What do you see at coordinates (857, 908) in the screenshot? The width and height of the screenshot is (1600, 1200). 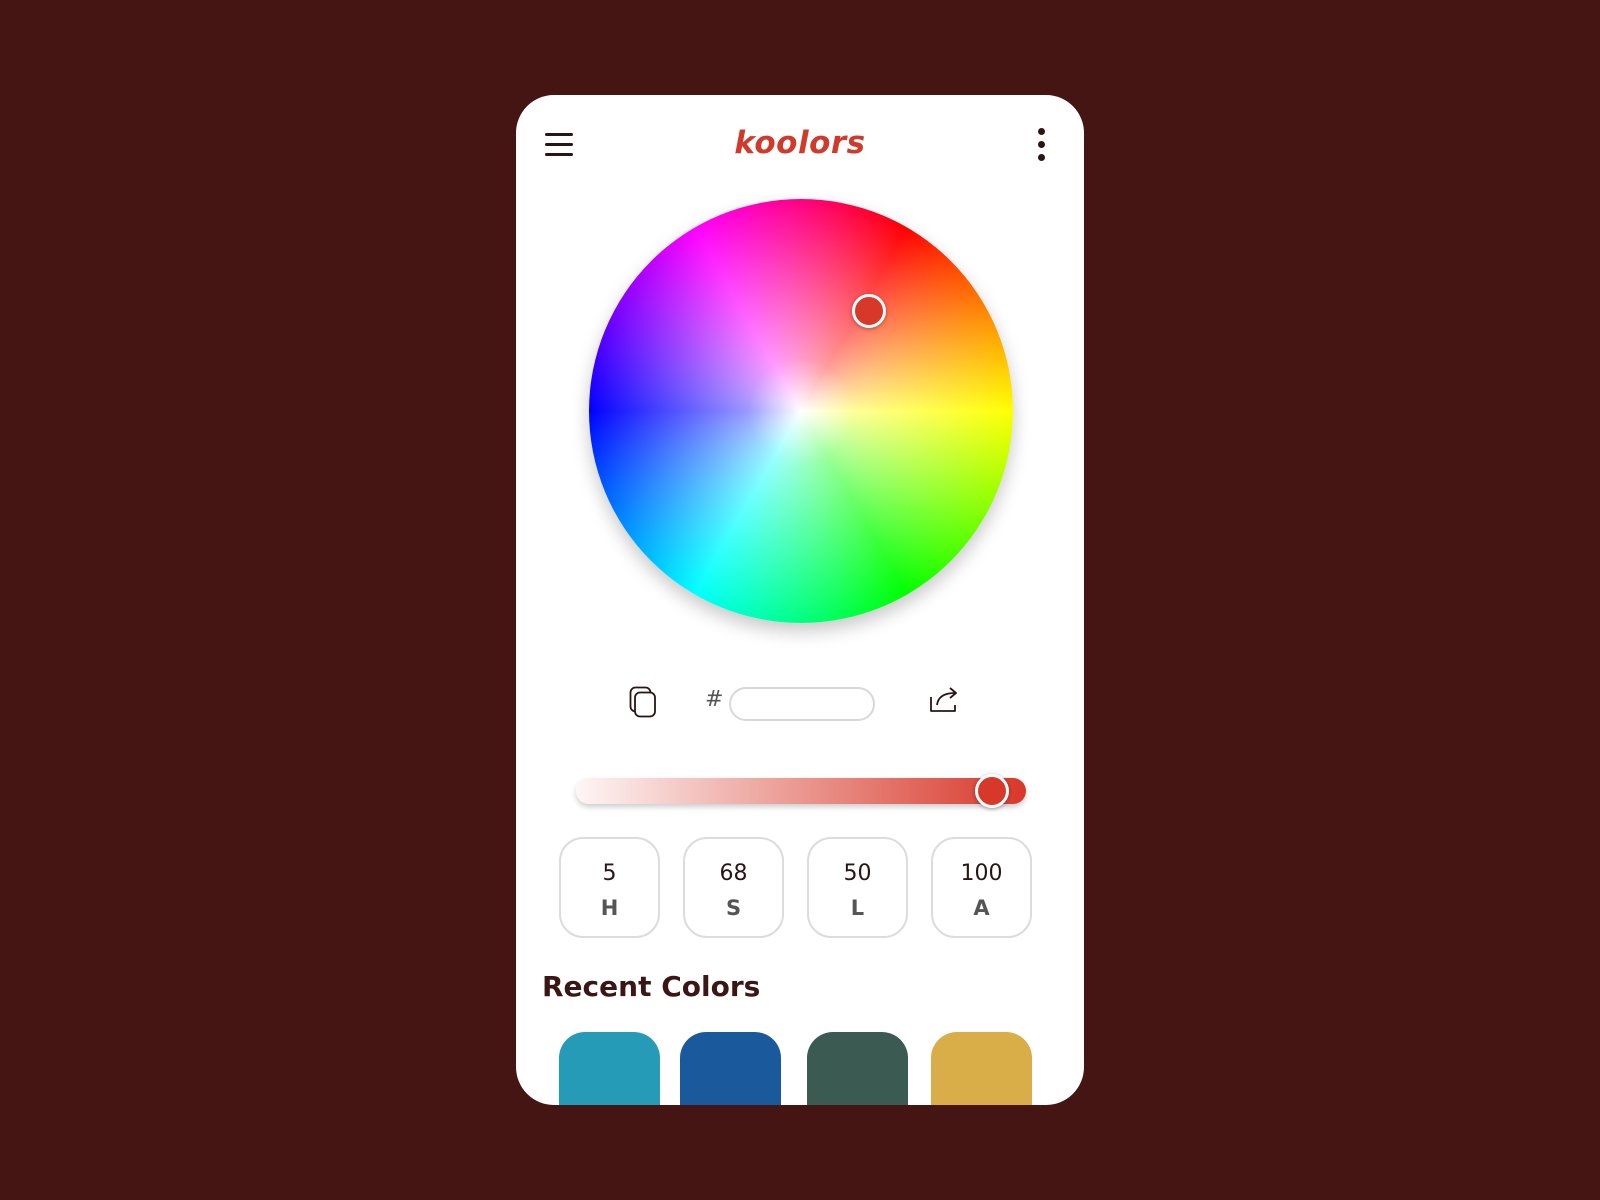 I see `lightness-label: L` at bounding box center [857, 908].